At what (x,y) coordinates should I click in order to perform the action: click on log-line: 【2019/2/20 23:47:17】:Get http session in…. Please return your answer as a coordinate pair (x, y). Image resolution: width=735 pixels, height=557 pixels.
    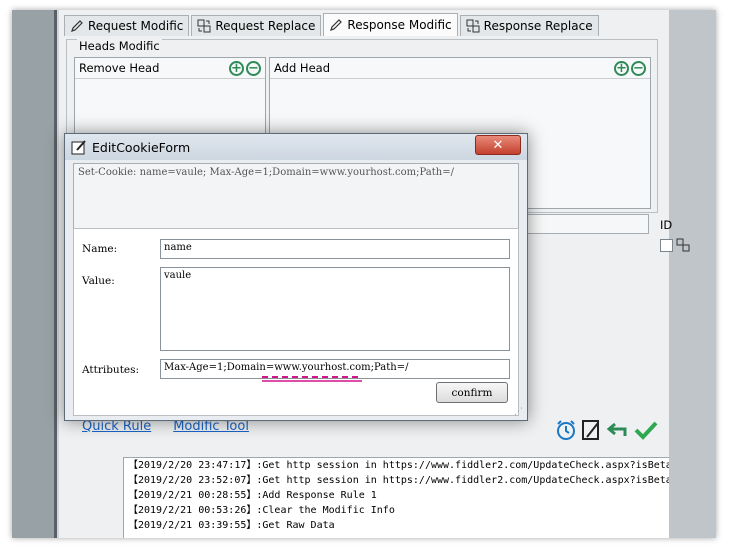
    Looking at the image, I should click on (418, 465).